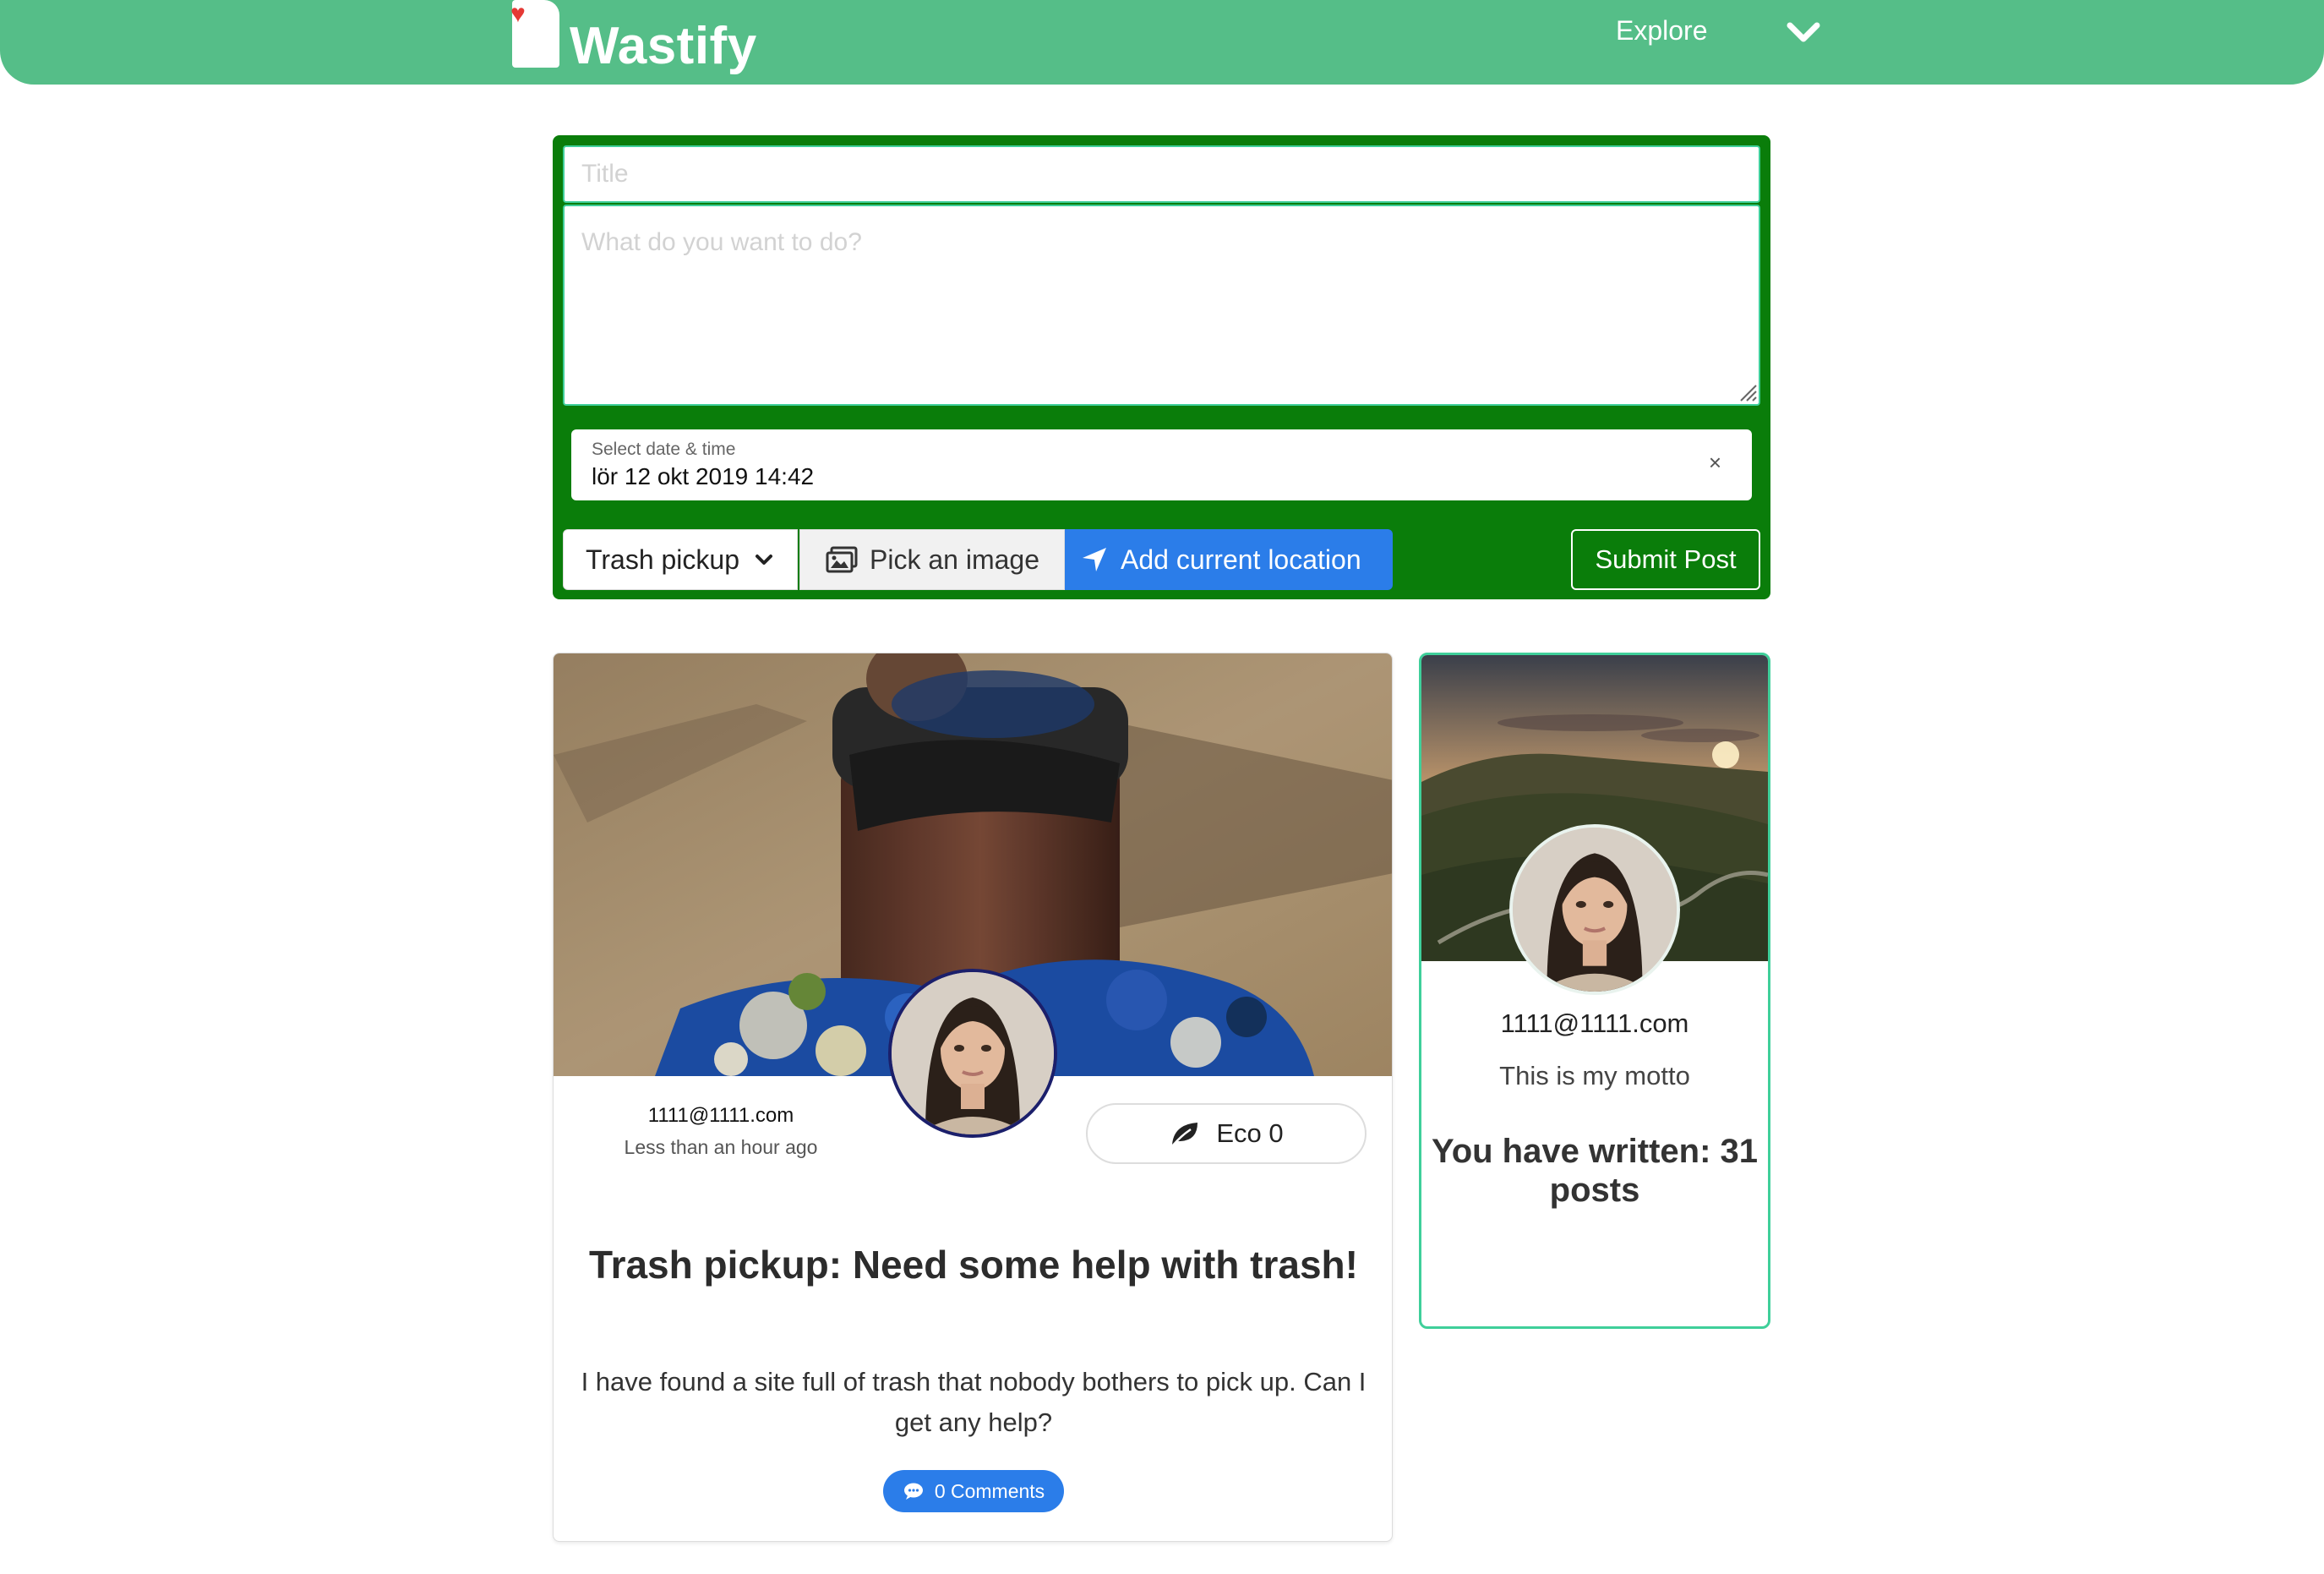 The width and height of the screenshot is (2324, 1574). What do you see at coordinates (664, 449) in the screenshot?
I see `date-time-label: Select date & time` at bounding box center [664, 449].